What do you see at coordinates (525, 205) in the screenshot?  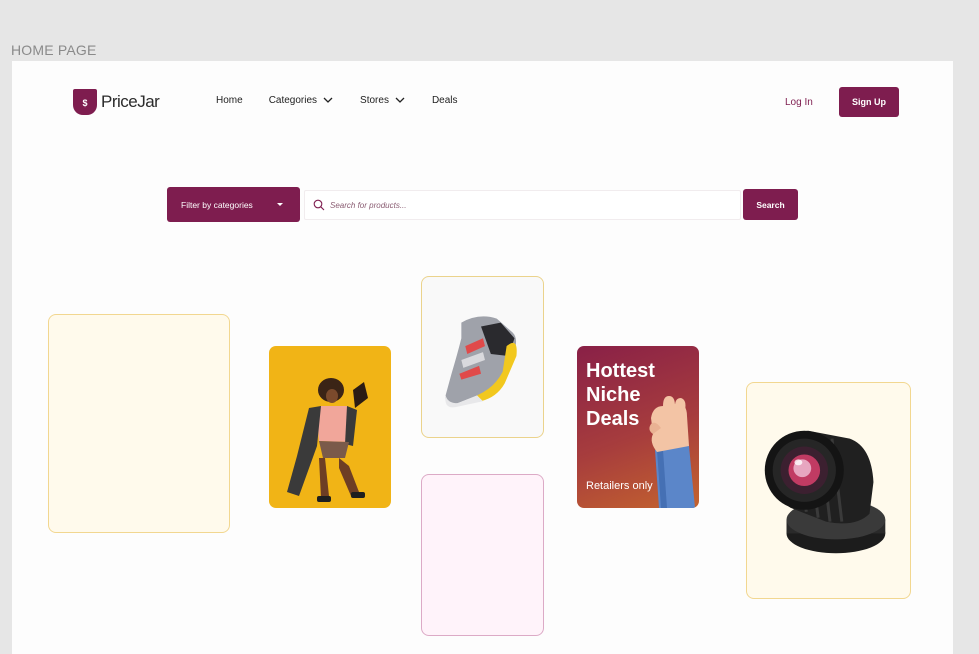 I see `search-input` at bounding box center [525, 205].